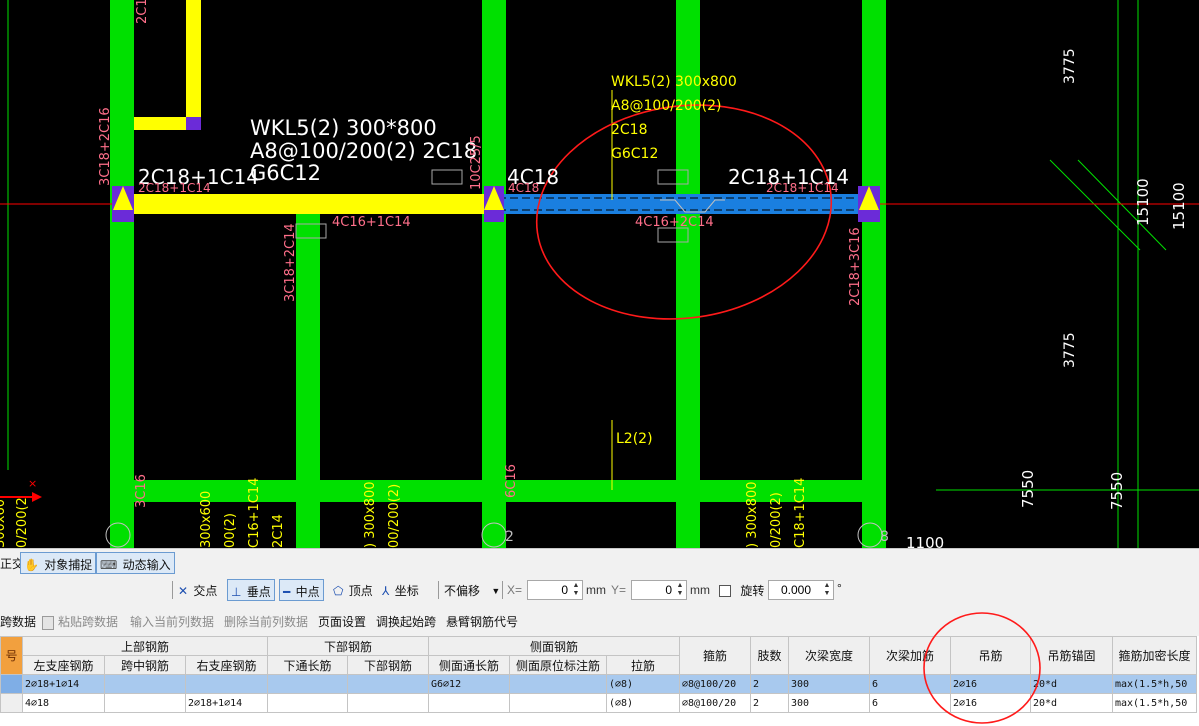 This screenshot has width=1199, height=726. I want to click on coordinate-snap-button: ⅄ 坐标, so click(400, 590).